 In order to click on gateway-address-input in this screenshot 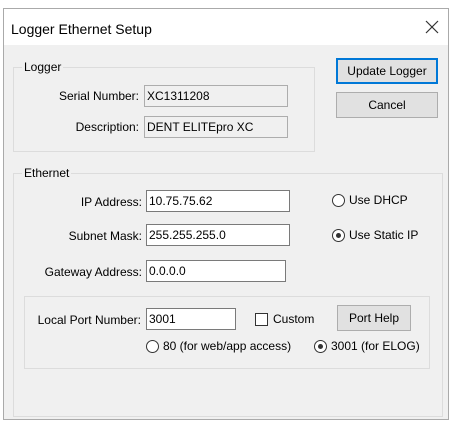, I will do `click(216, 271)`.